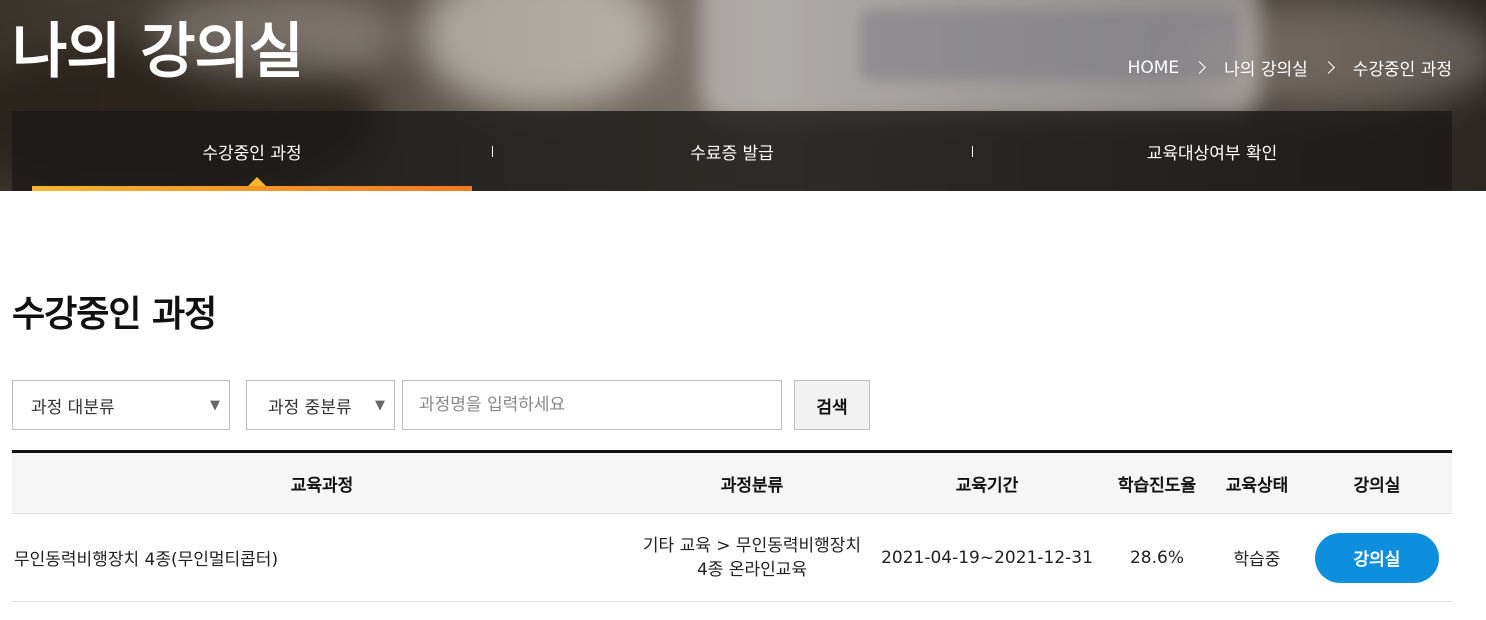  What do you see at coordinates (752, 569) in the screenshot?
I see `category-line: 4종 온라인교육` at bounding box center [752, 569].